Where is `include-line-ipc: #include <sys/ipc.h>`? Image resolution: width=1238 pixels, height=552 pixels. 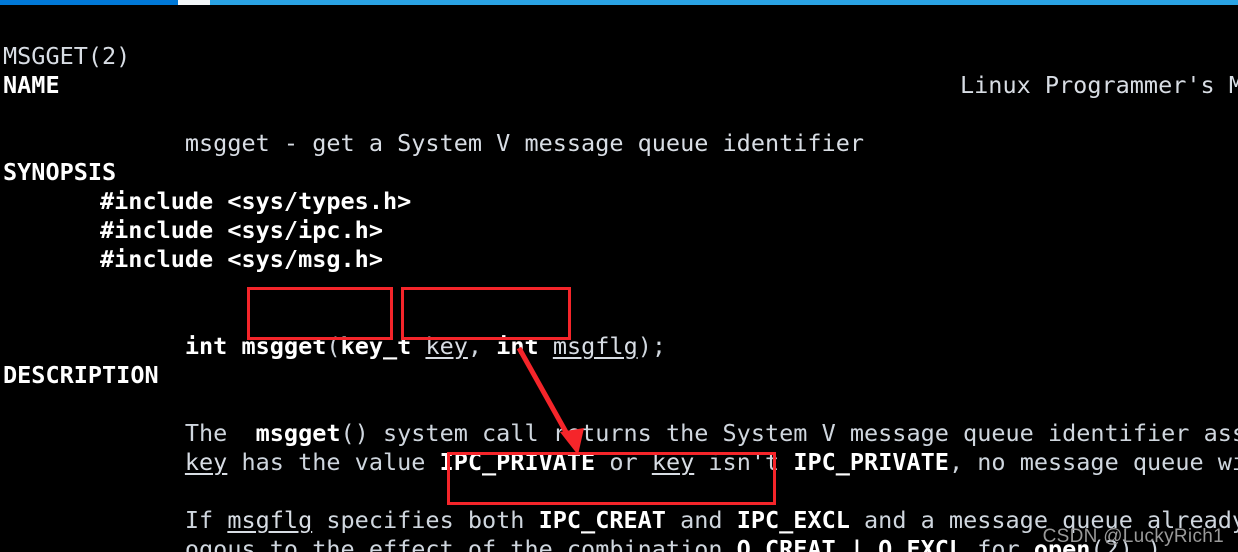 include-line-ipc: #include <sys/ipc.h> is located at coordinates (241, 230).